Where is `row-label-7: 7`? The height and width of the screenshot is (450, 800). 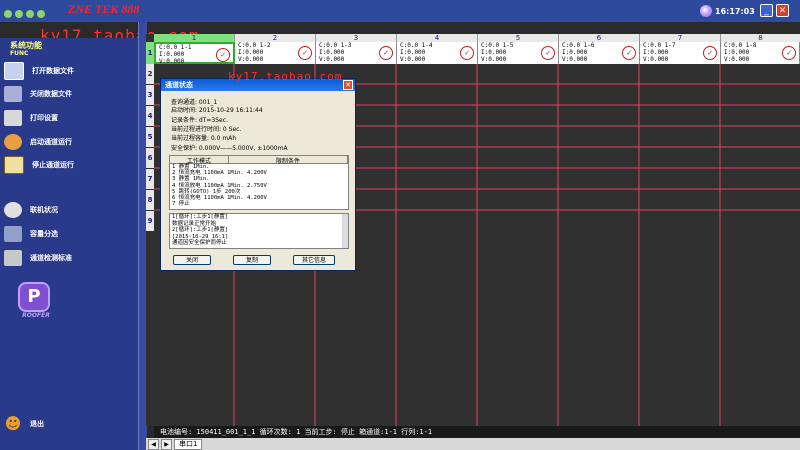 row-label-7: 7 is located at coordinates (150, 179).